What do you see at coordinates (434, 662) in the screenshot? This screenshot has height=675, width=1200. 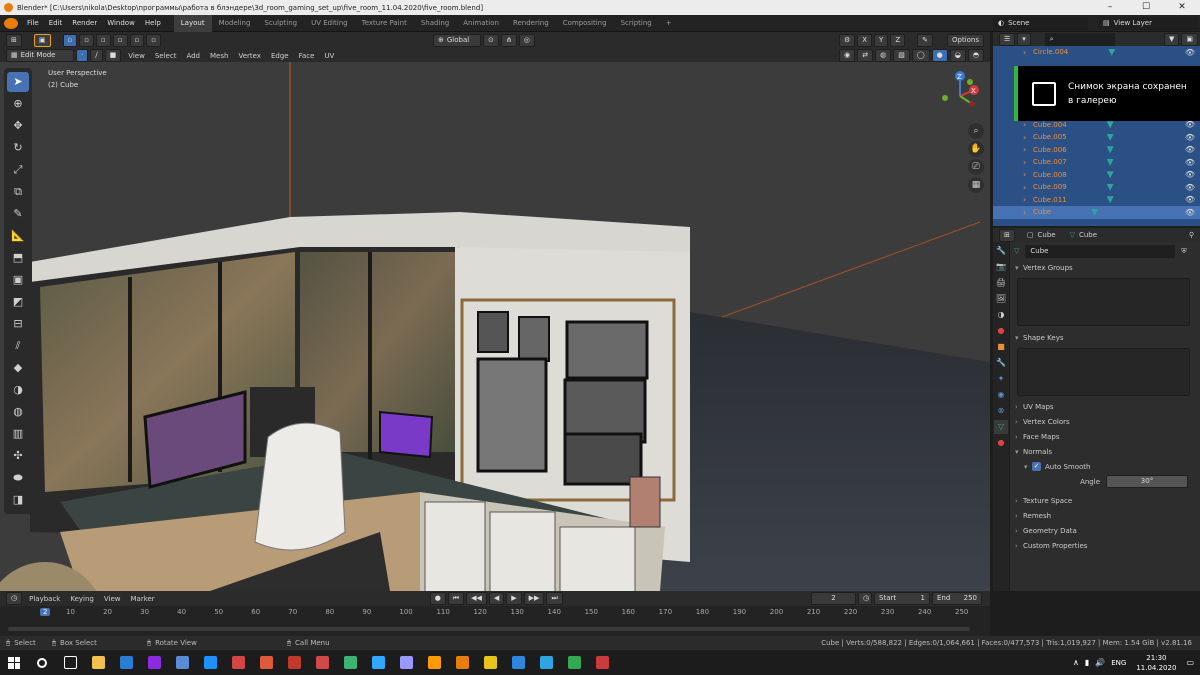 I see `illustrator-icon` at bounding box center [434, 662].